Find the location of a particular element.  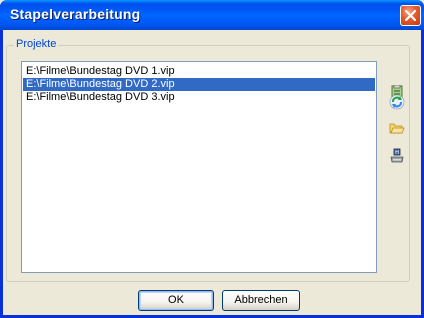

save-button: H is located at coordinates (397, 156).